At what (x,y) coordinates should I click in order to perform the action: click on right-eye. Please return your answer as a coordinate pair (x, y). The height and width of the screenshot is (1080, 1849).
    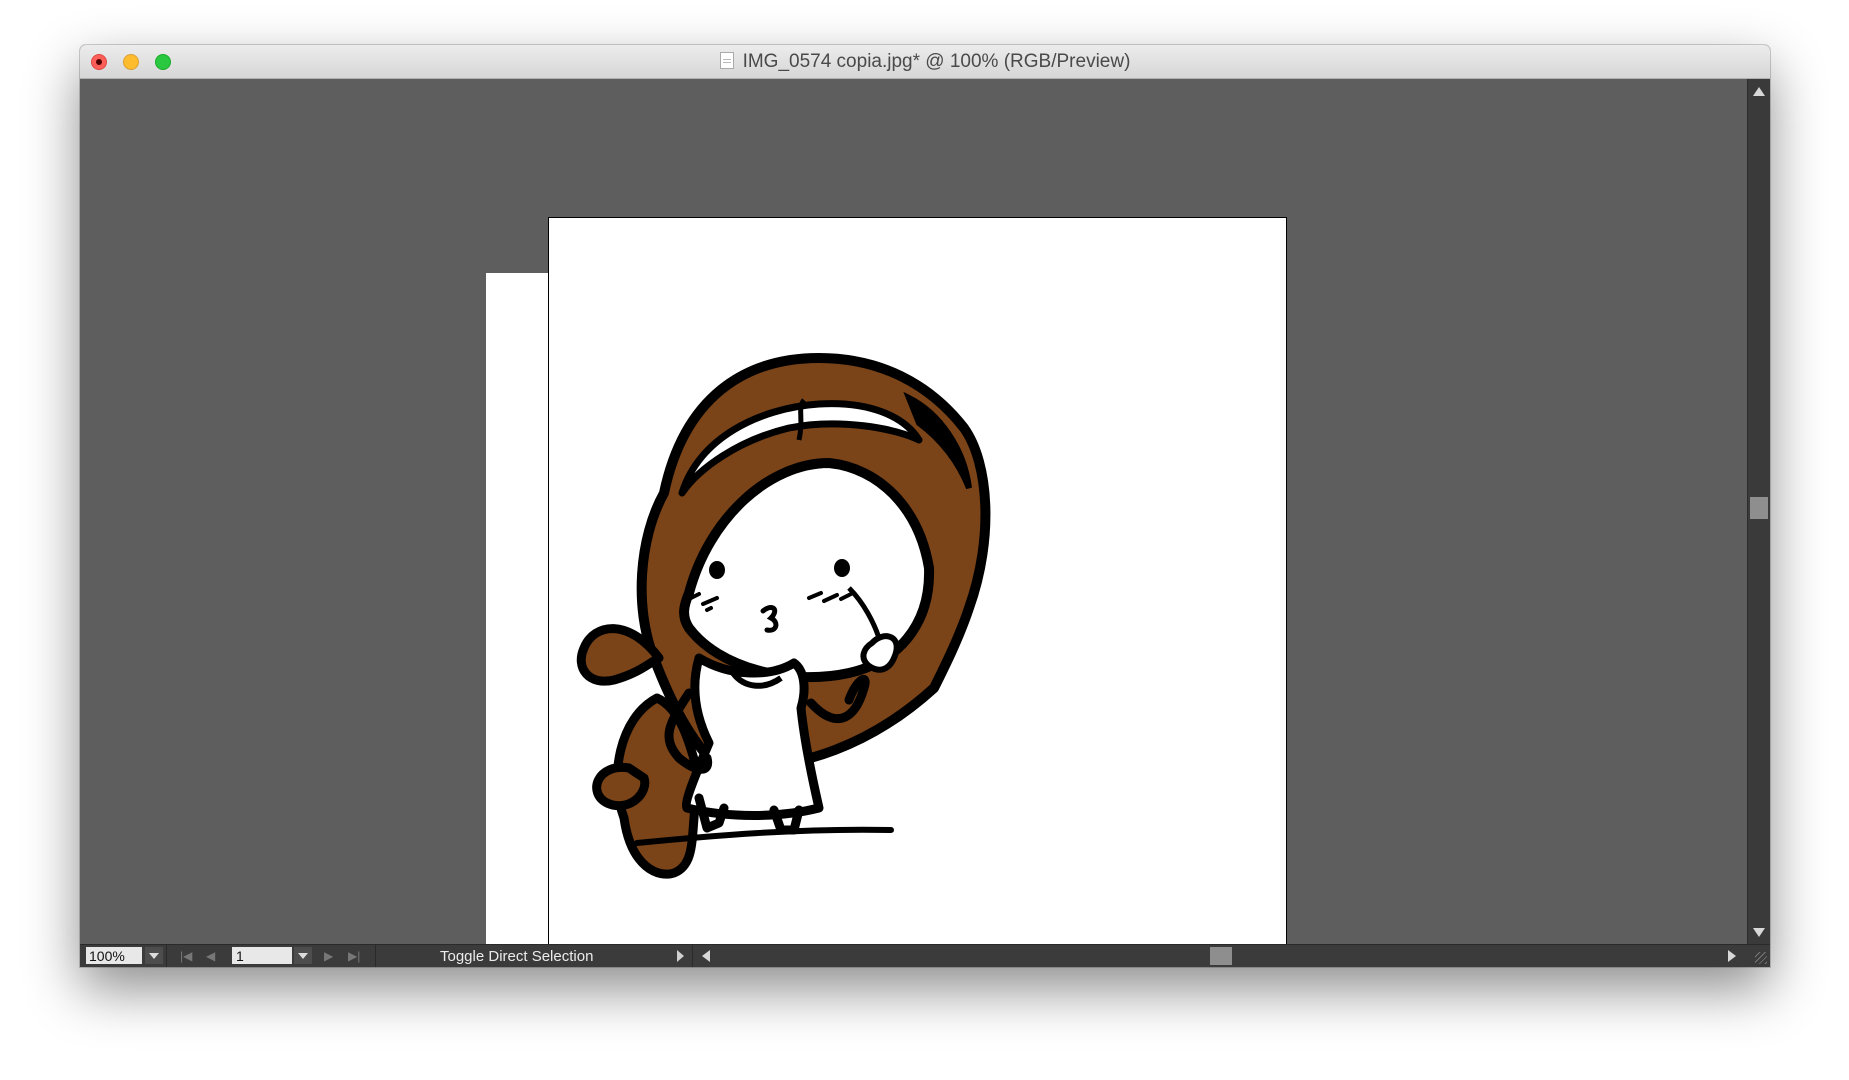
    Looking at the image, I should click on (842, 568).